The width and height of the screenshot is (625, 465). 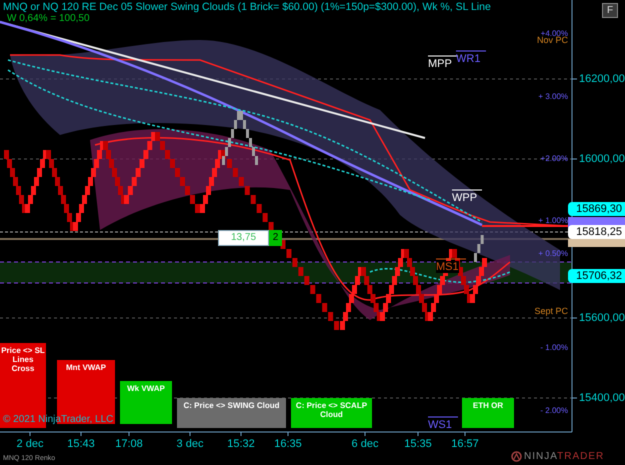 I want to click on time-axis-label: 15:35, so click(x=418, y=444).